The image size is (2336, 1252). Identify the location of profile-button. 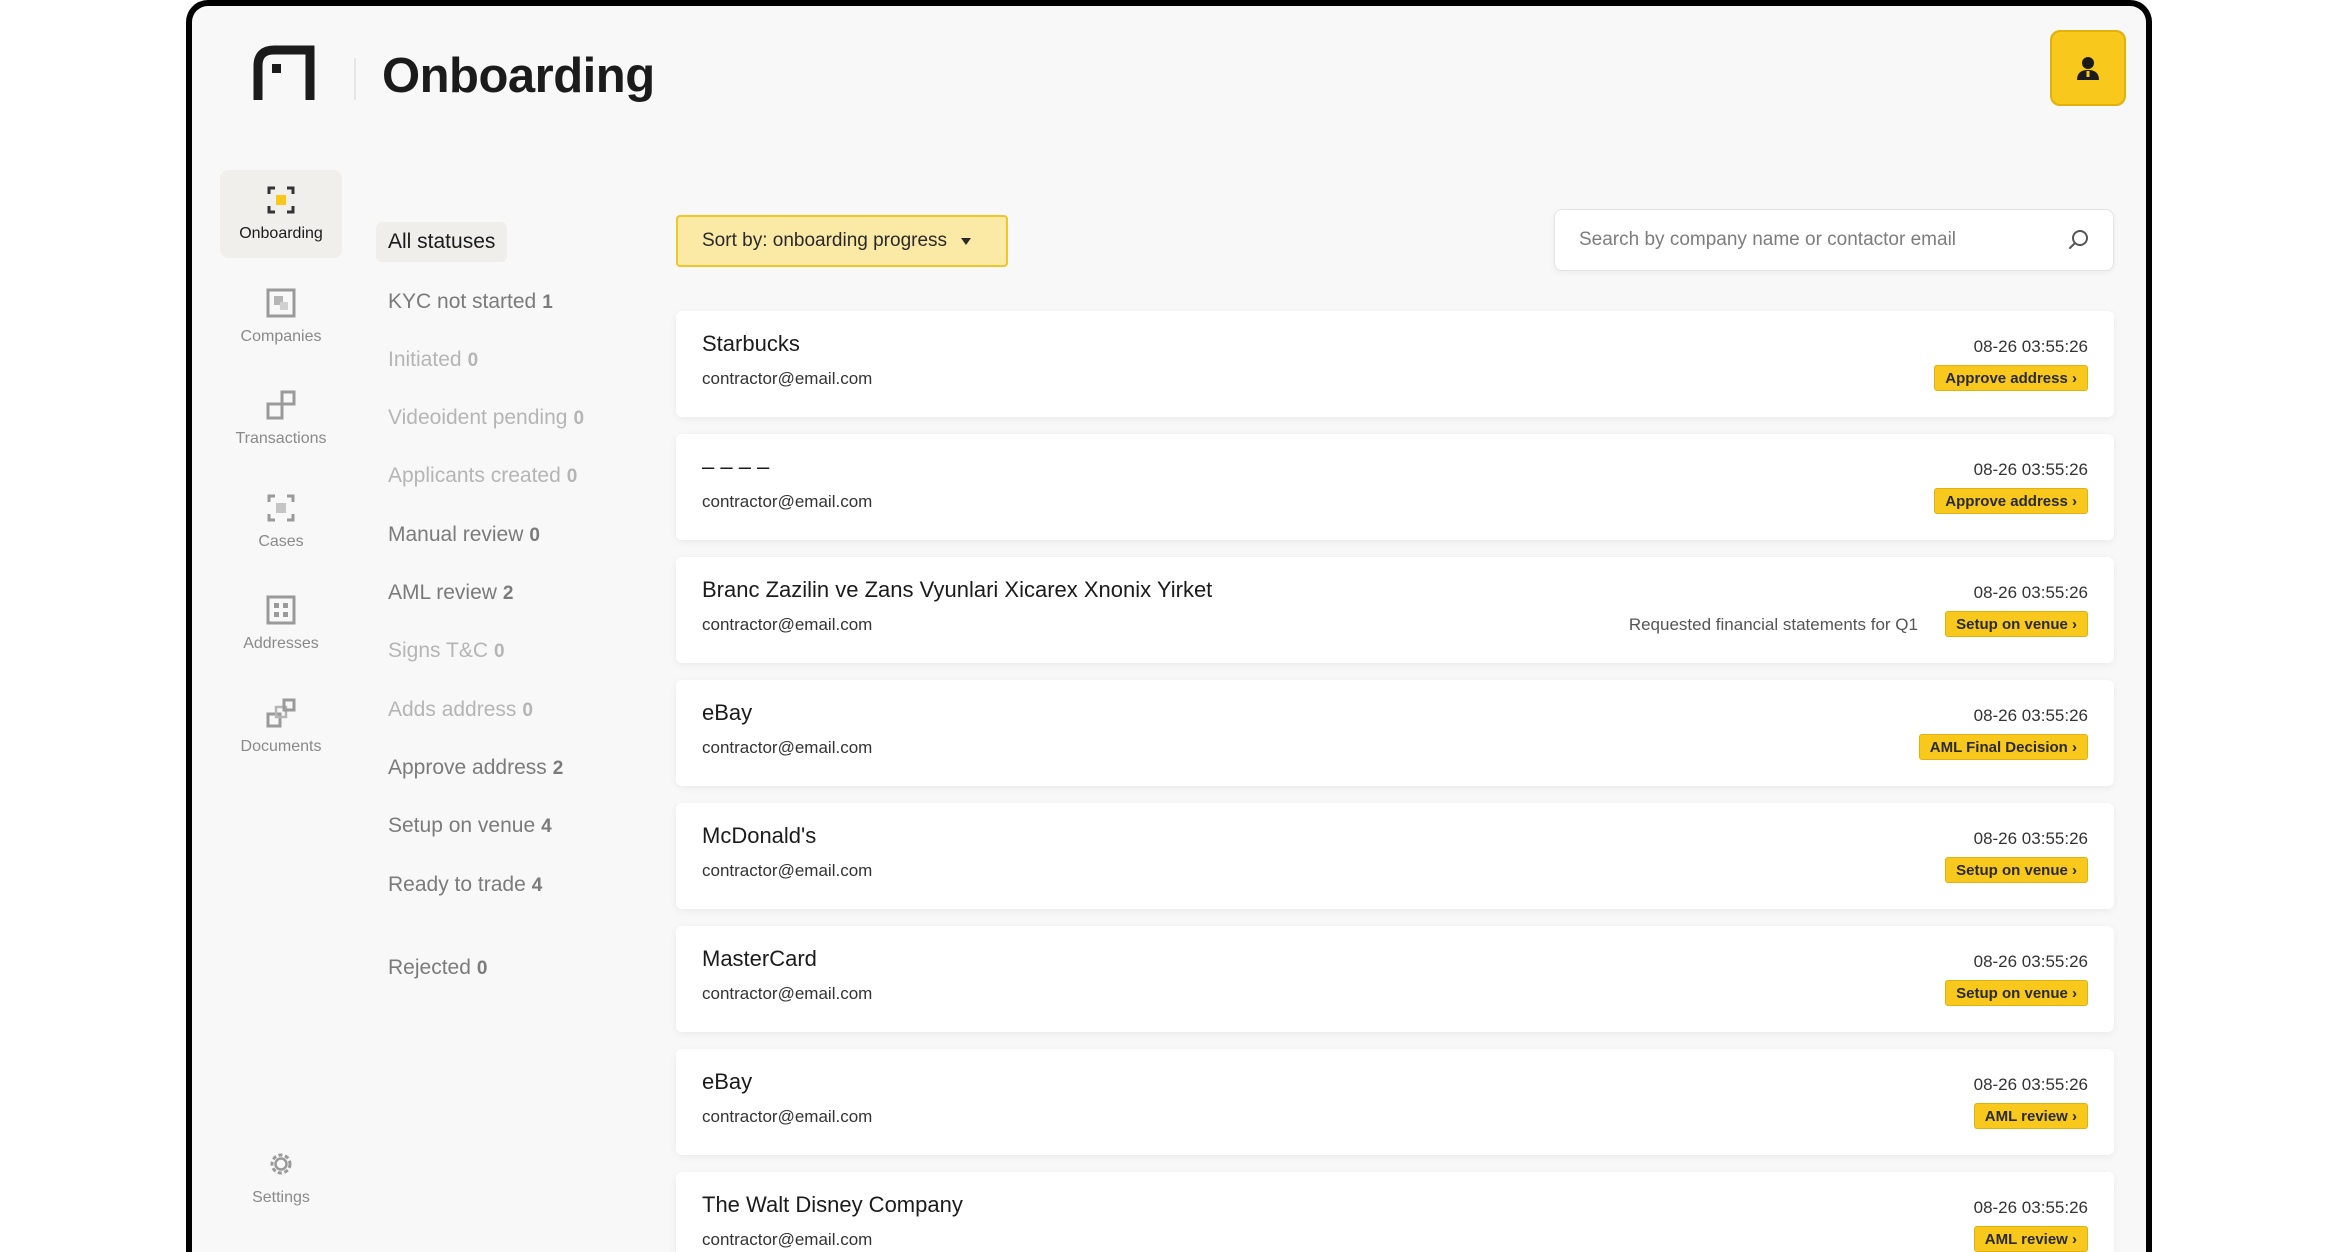
(2088, 68).